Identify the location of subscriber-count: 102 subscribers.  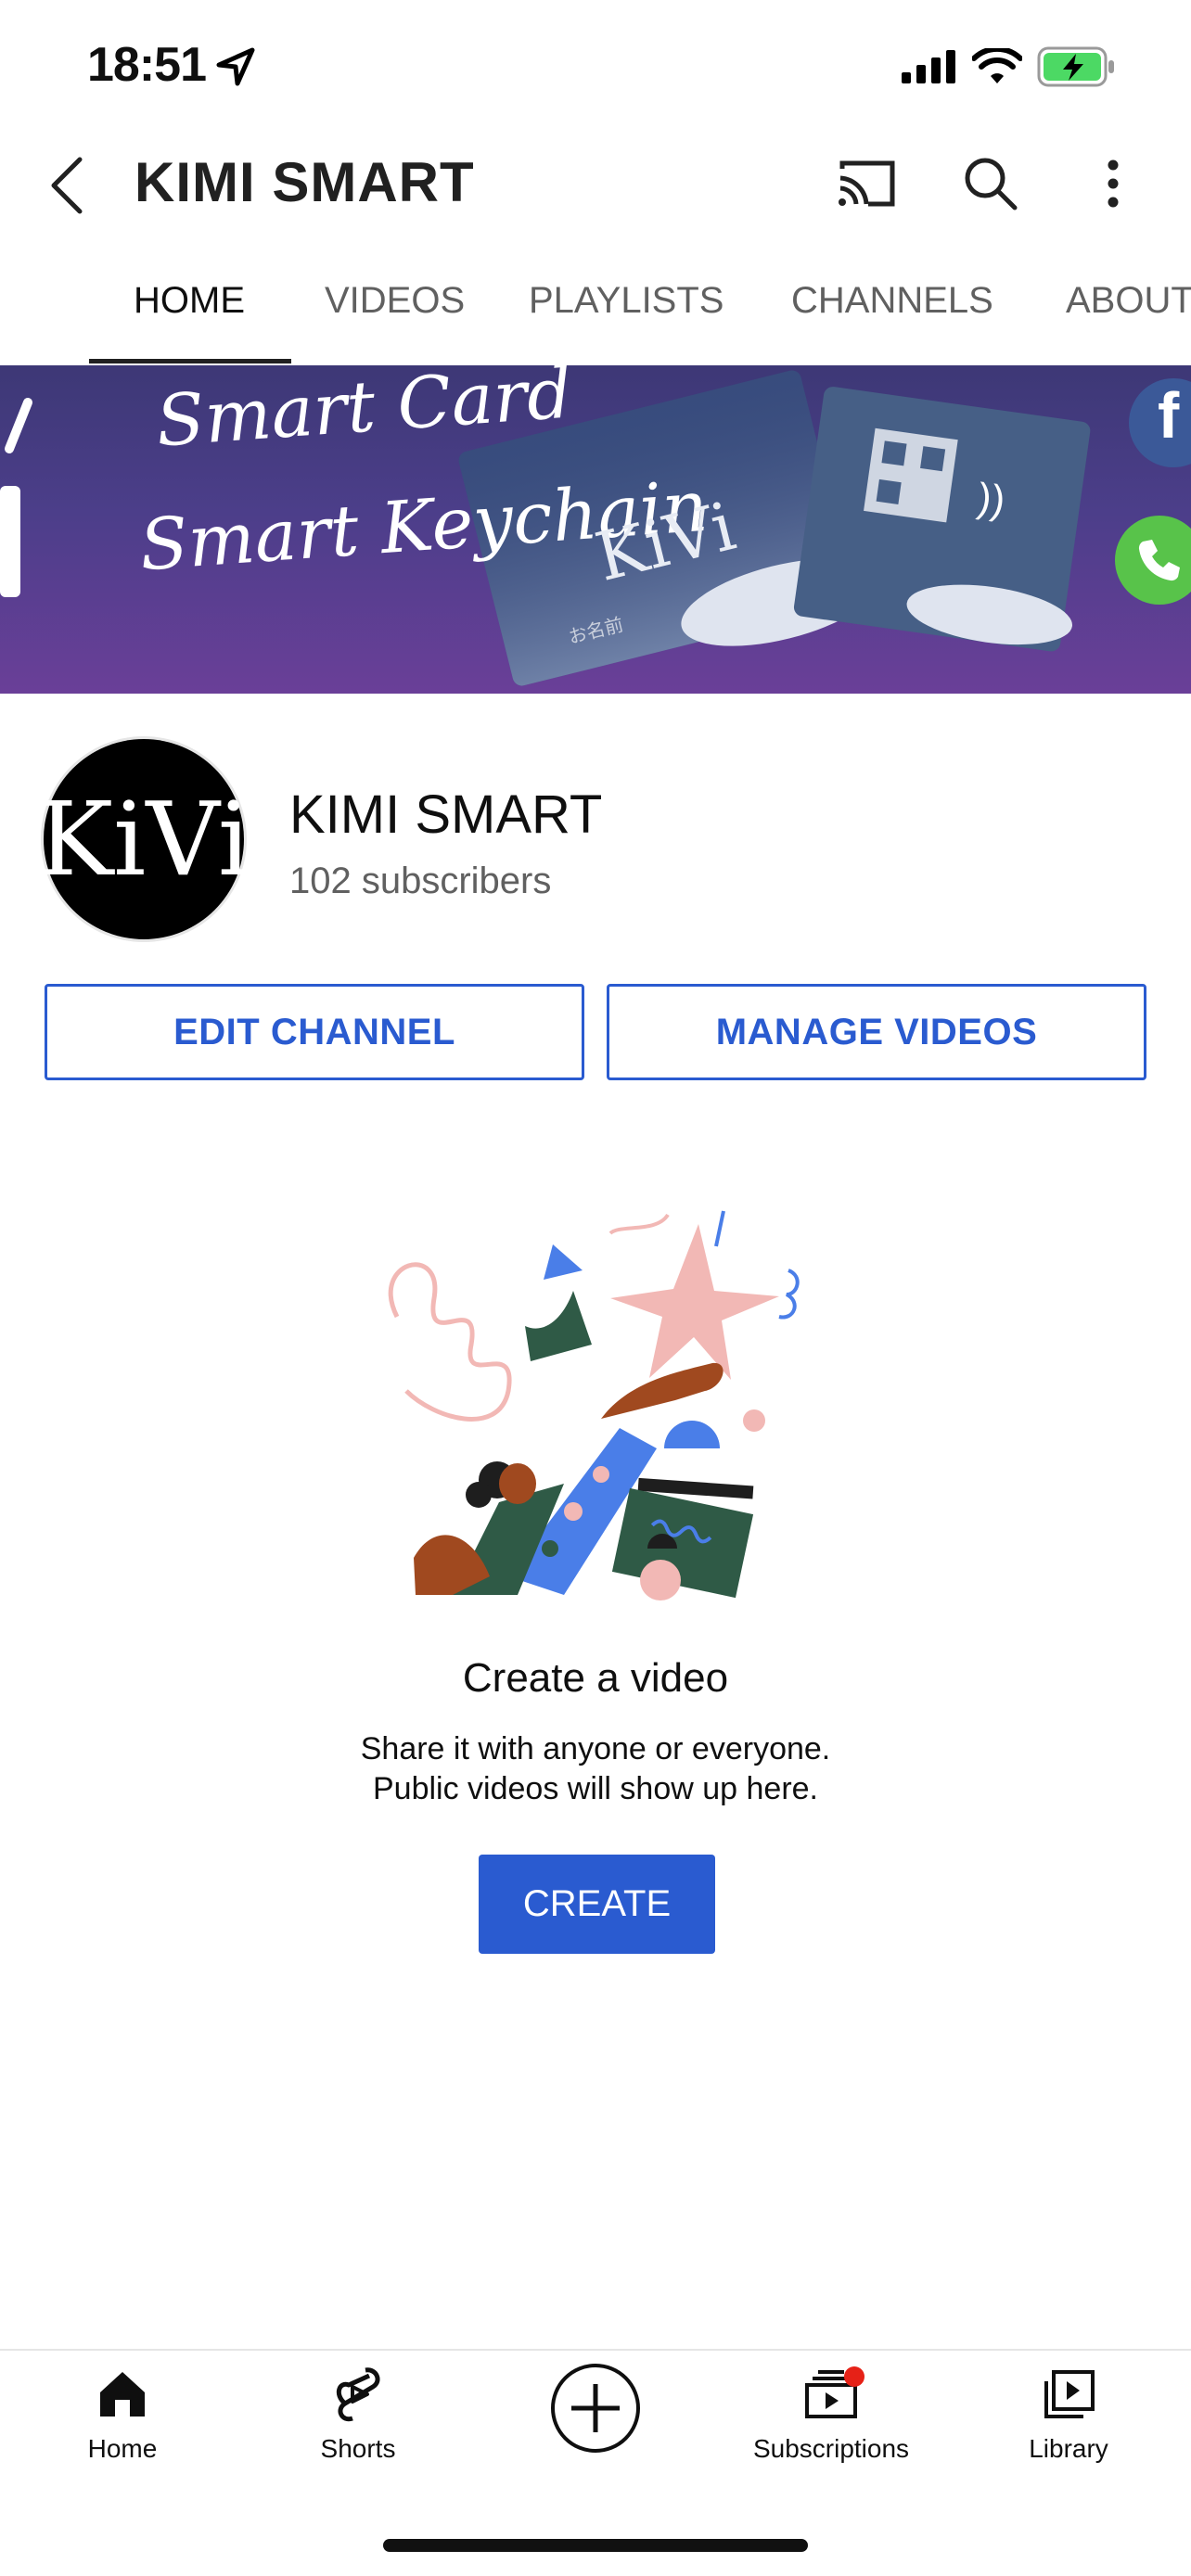
(420, 881).